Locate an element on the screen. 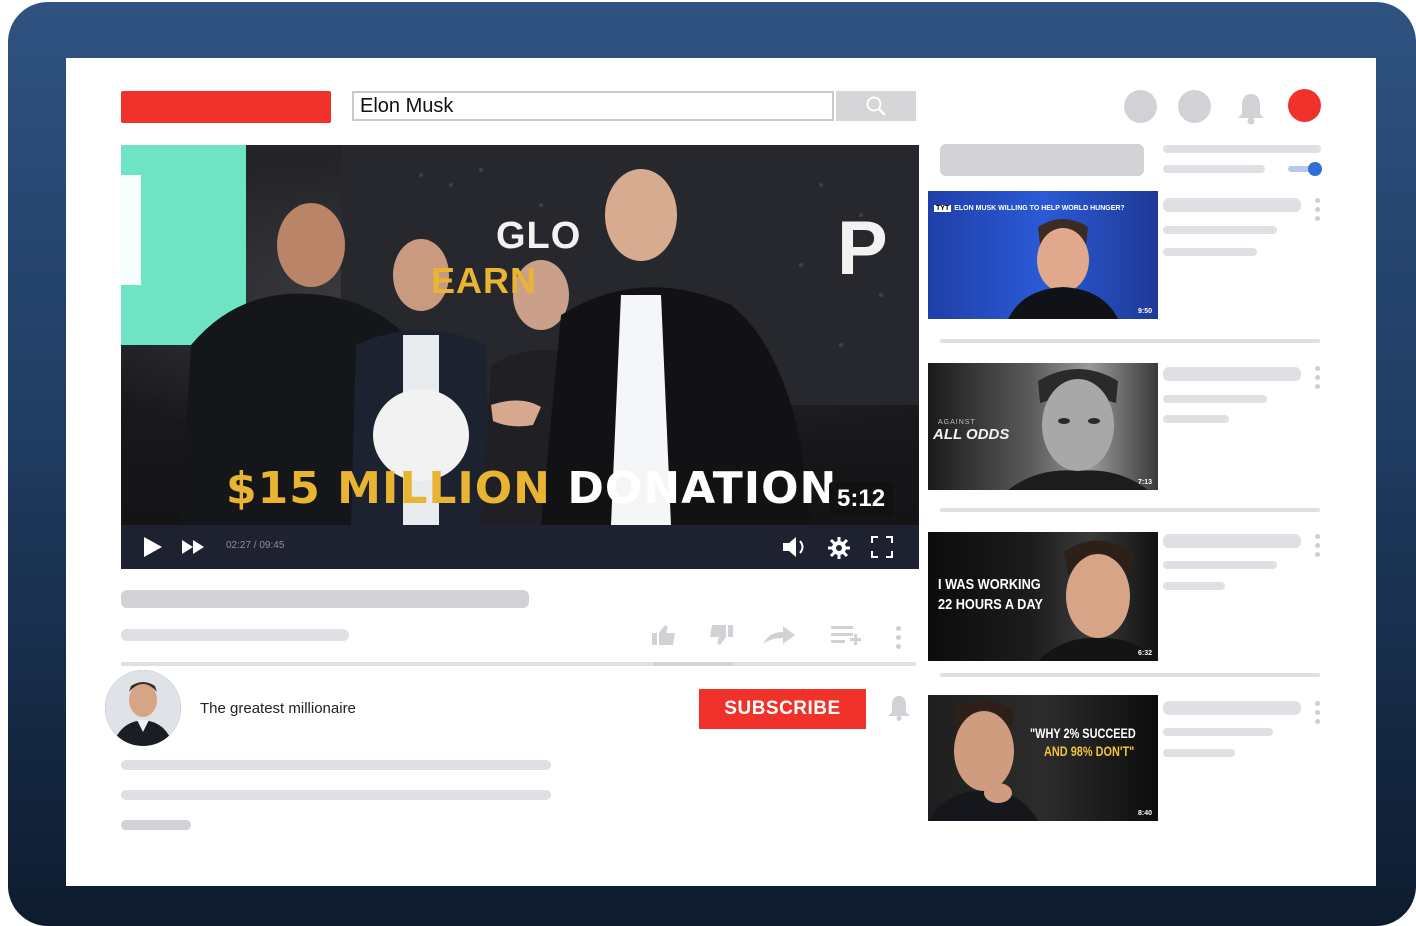  search-icon is located at coordinates (876, 106).